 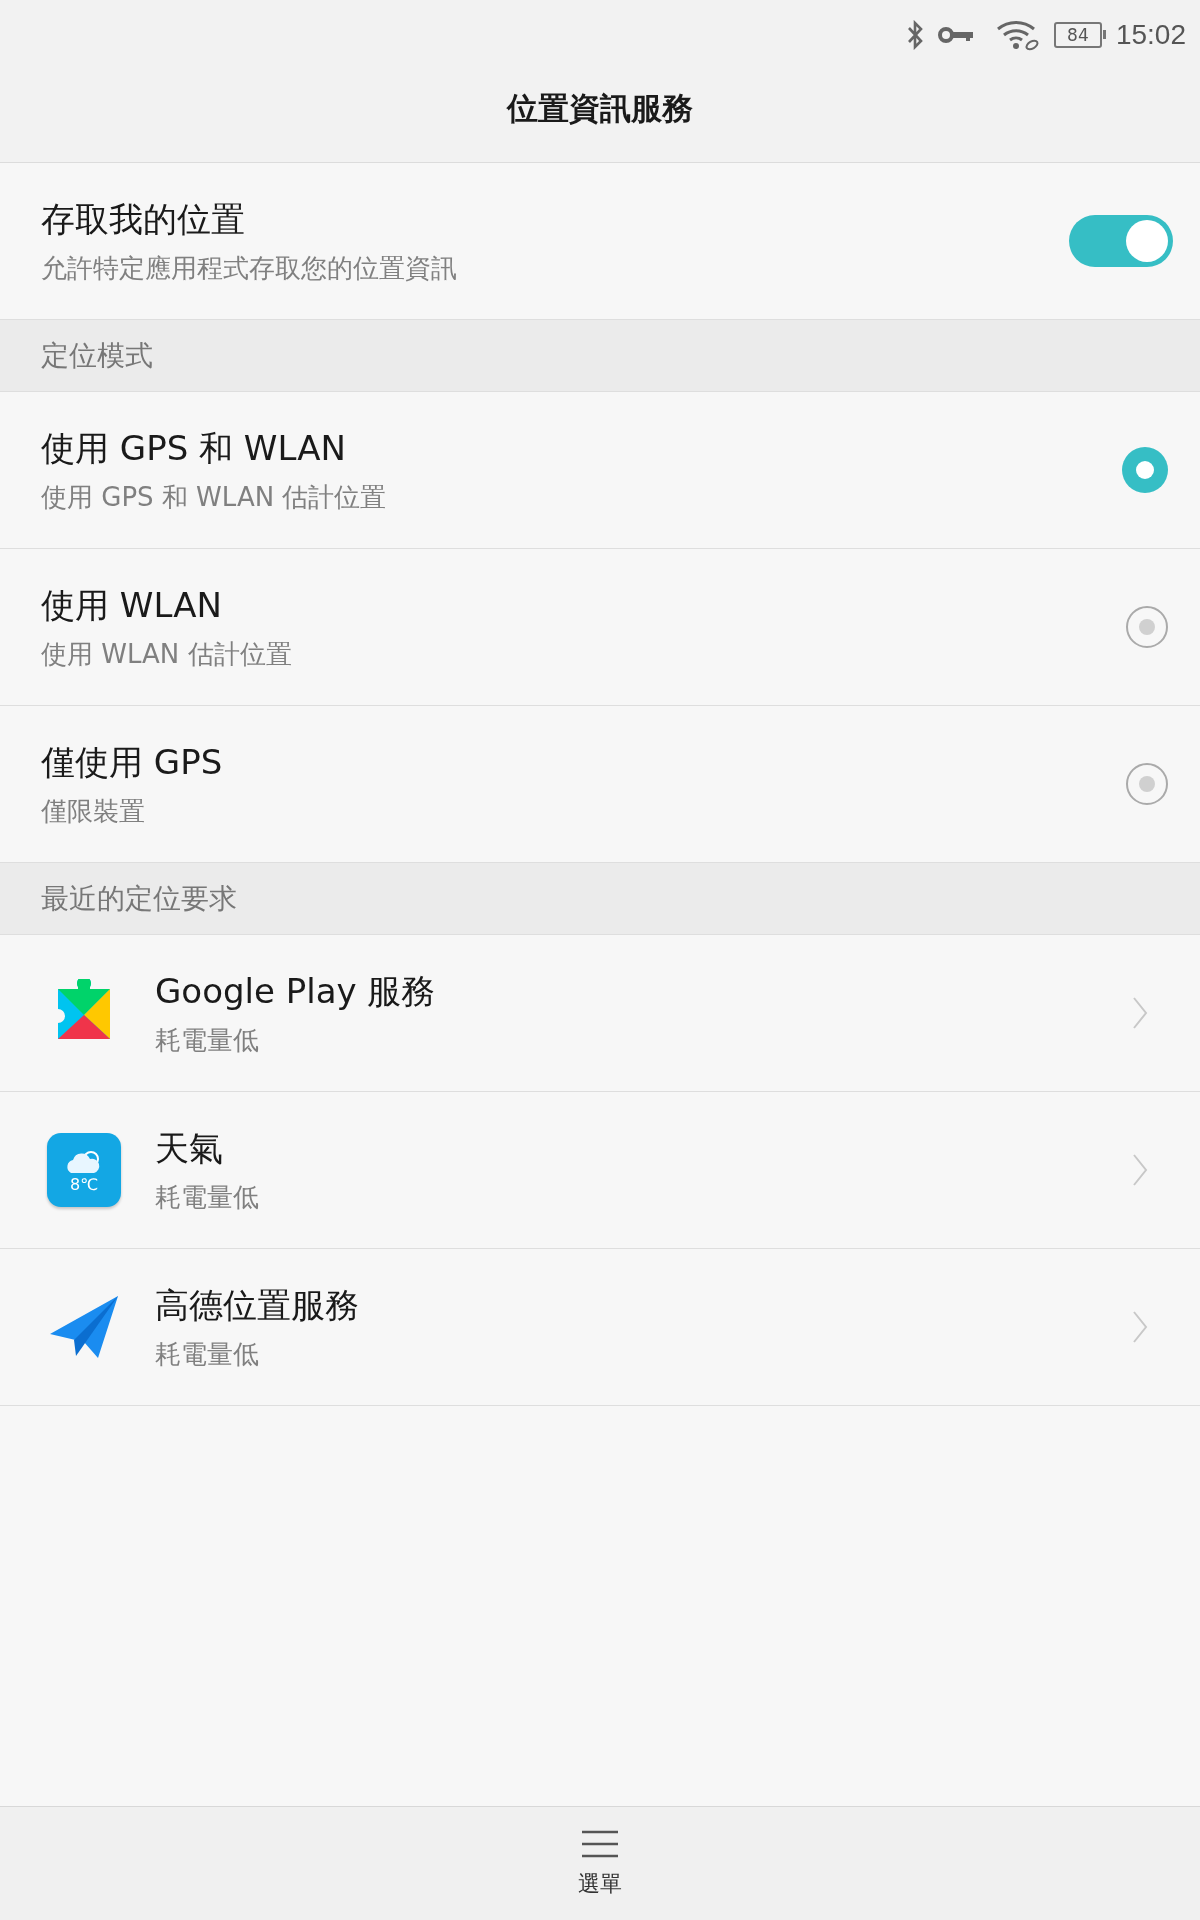 What do you see at coordinates (214, 497) in the screenshot?
I see `option-description: 使用 GPS 和 WLAN 估計位置` at bounding box center [214, 497].